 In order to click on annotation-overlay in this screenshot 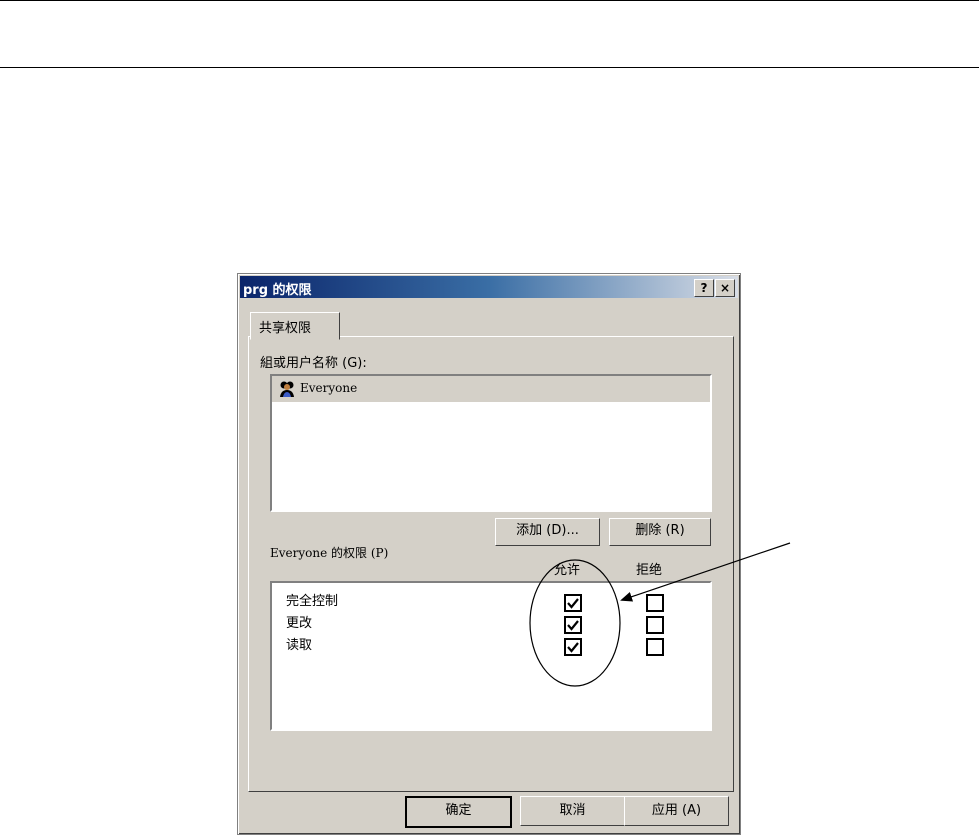, I will do `click(660, 614)`.